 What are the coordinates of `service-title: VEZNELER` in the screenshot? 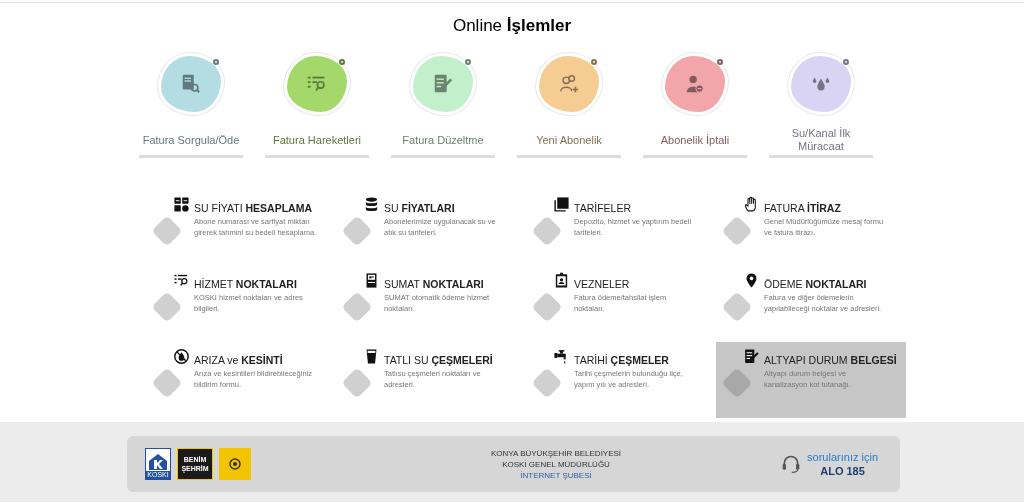 It's located at (602, 284).